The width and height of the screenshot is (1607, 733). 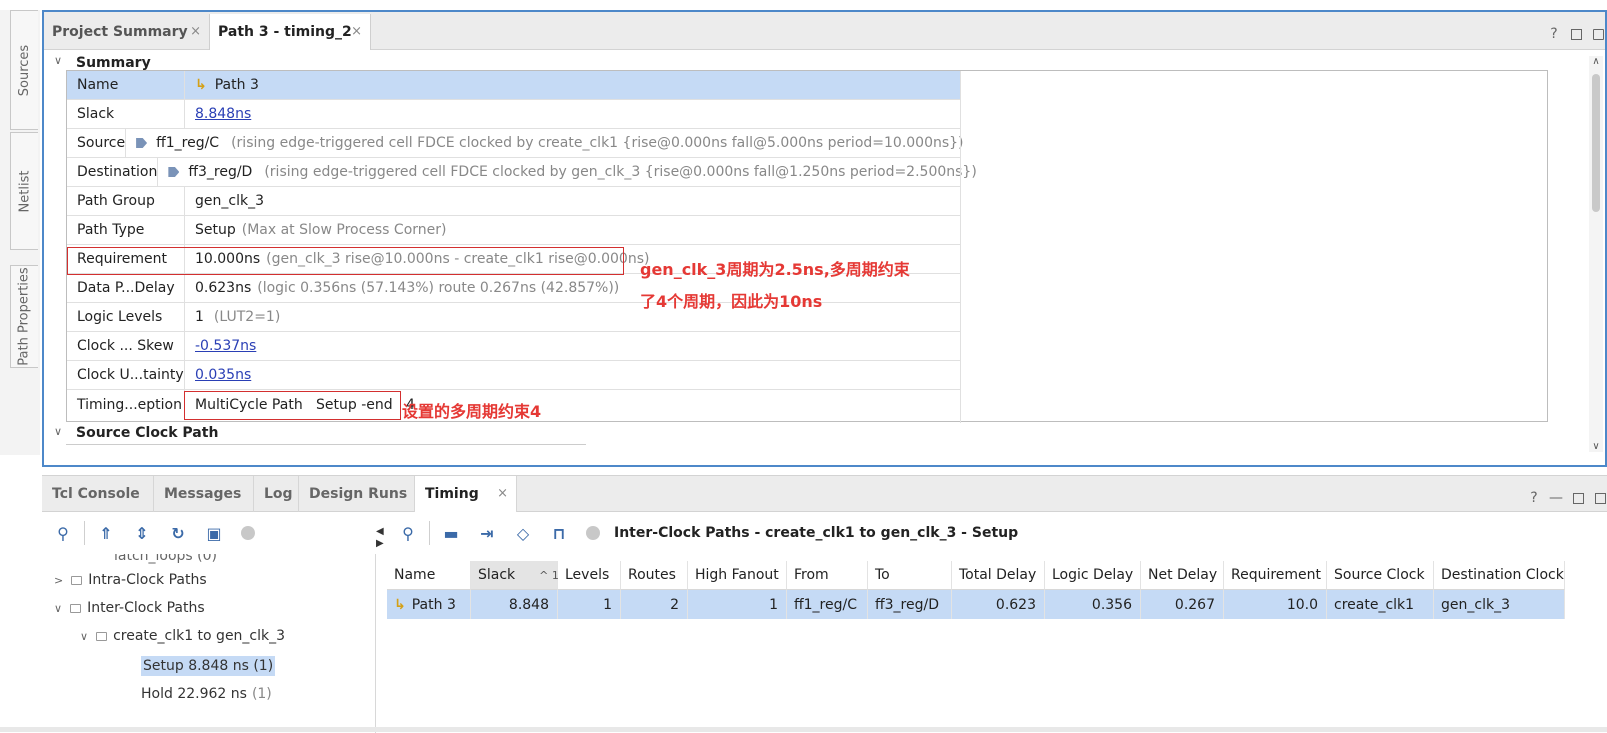 I want to click on tree-label: Setup 8.848 ns (1), so click(x=208, y=666).